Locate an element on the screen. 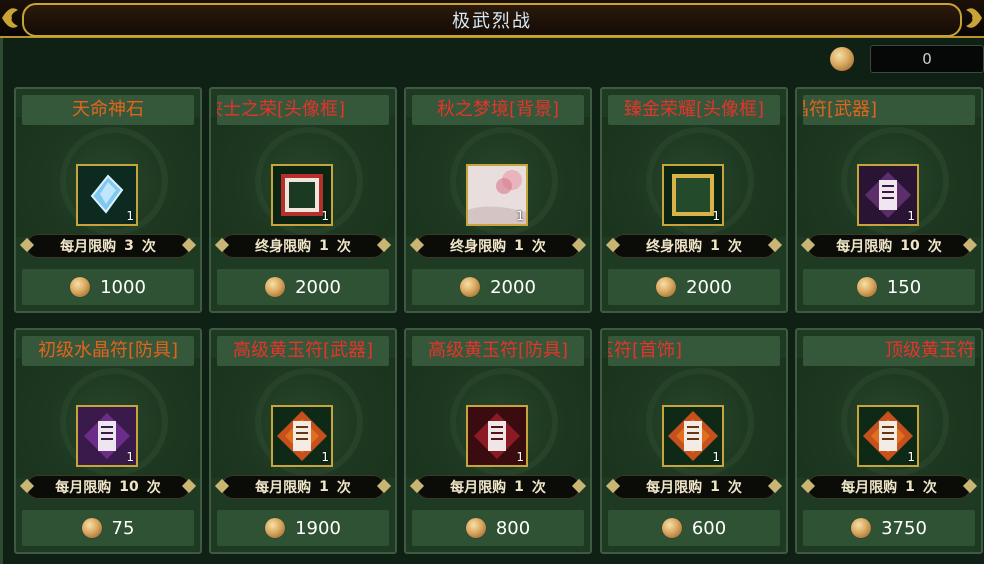 This screenshot has height=564, width=984. price-button: 150 is located at coordinates (889, 287).